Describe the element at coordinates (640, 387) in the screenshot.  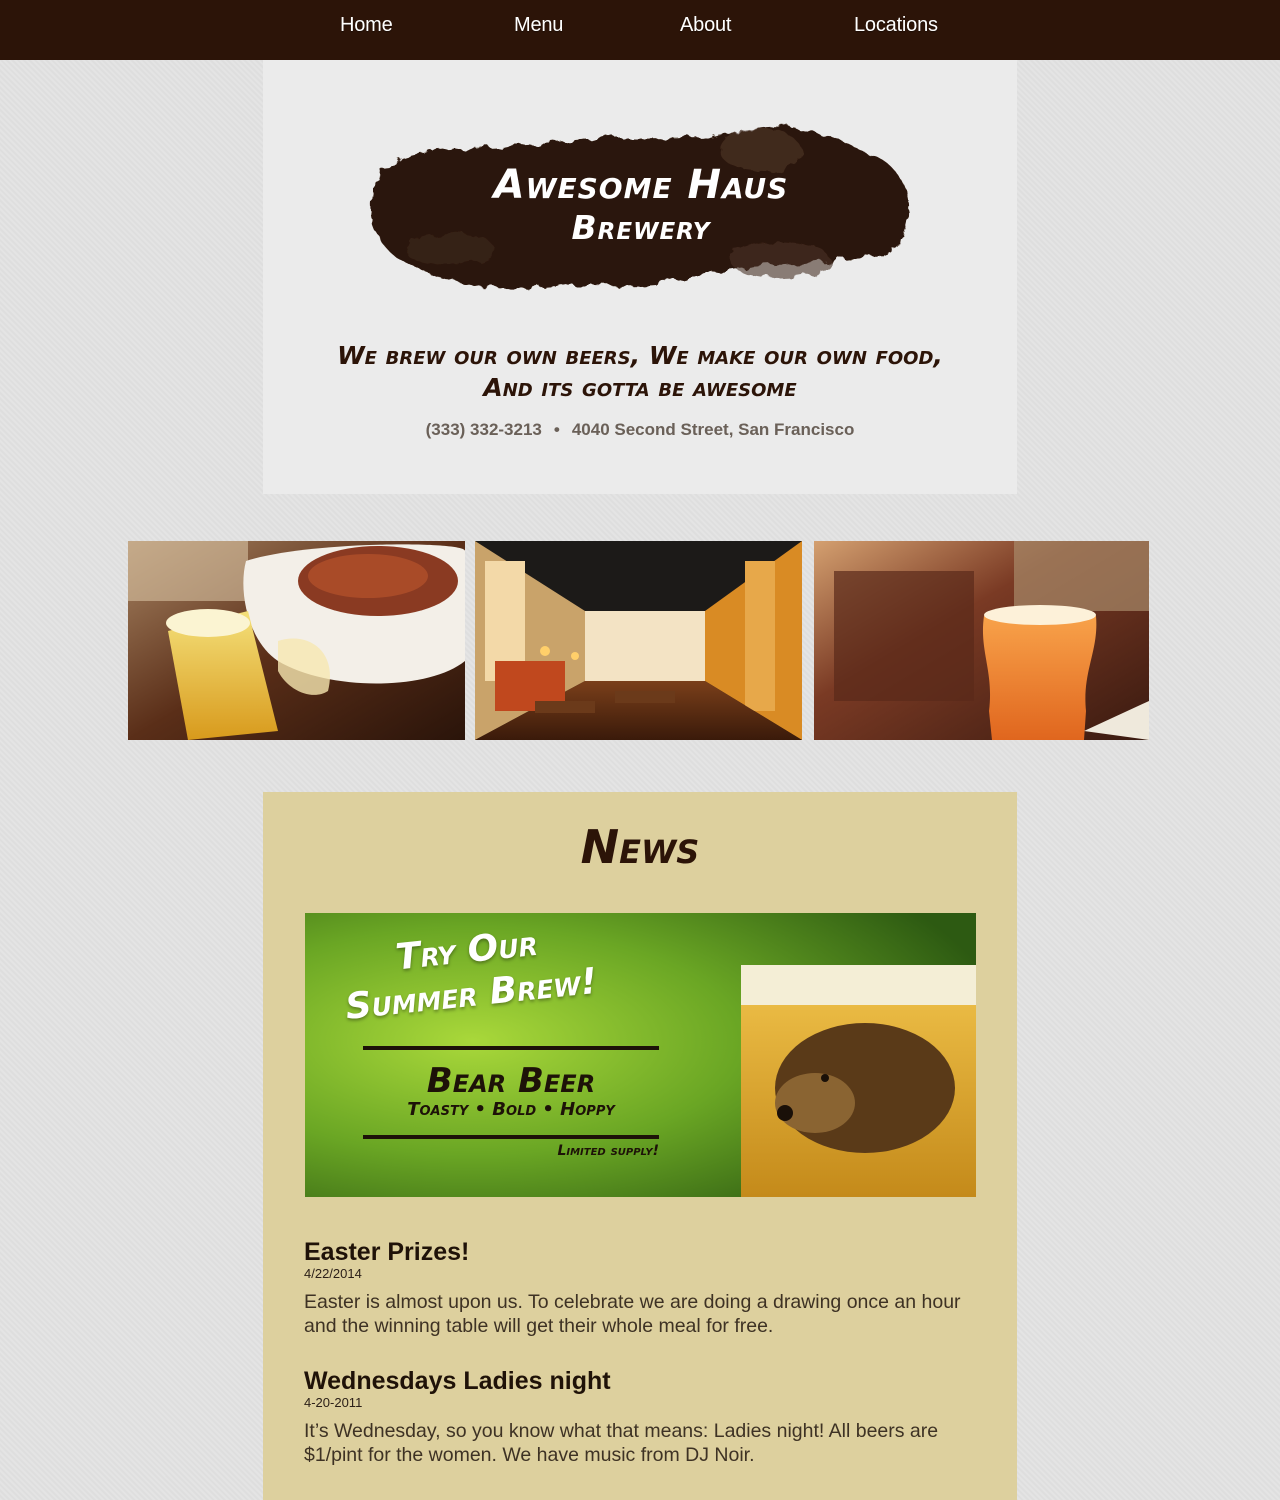
I see `tagline-line-2: And its gotta be awesome` at that location.